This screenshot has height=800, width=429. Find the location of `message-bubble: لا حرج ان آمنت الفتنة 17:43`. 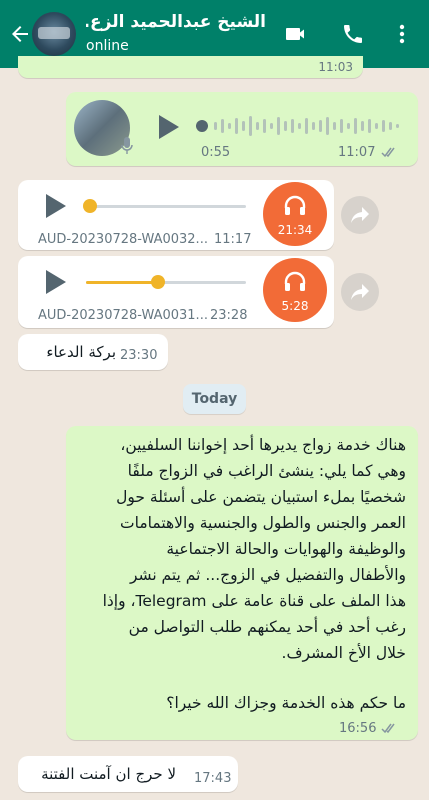

message-bubble: لا حرج ان آمنت الفتنة 17:43 is located at coordinates (128, 774).